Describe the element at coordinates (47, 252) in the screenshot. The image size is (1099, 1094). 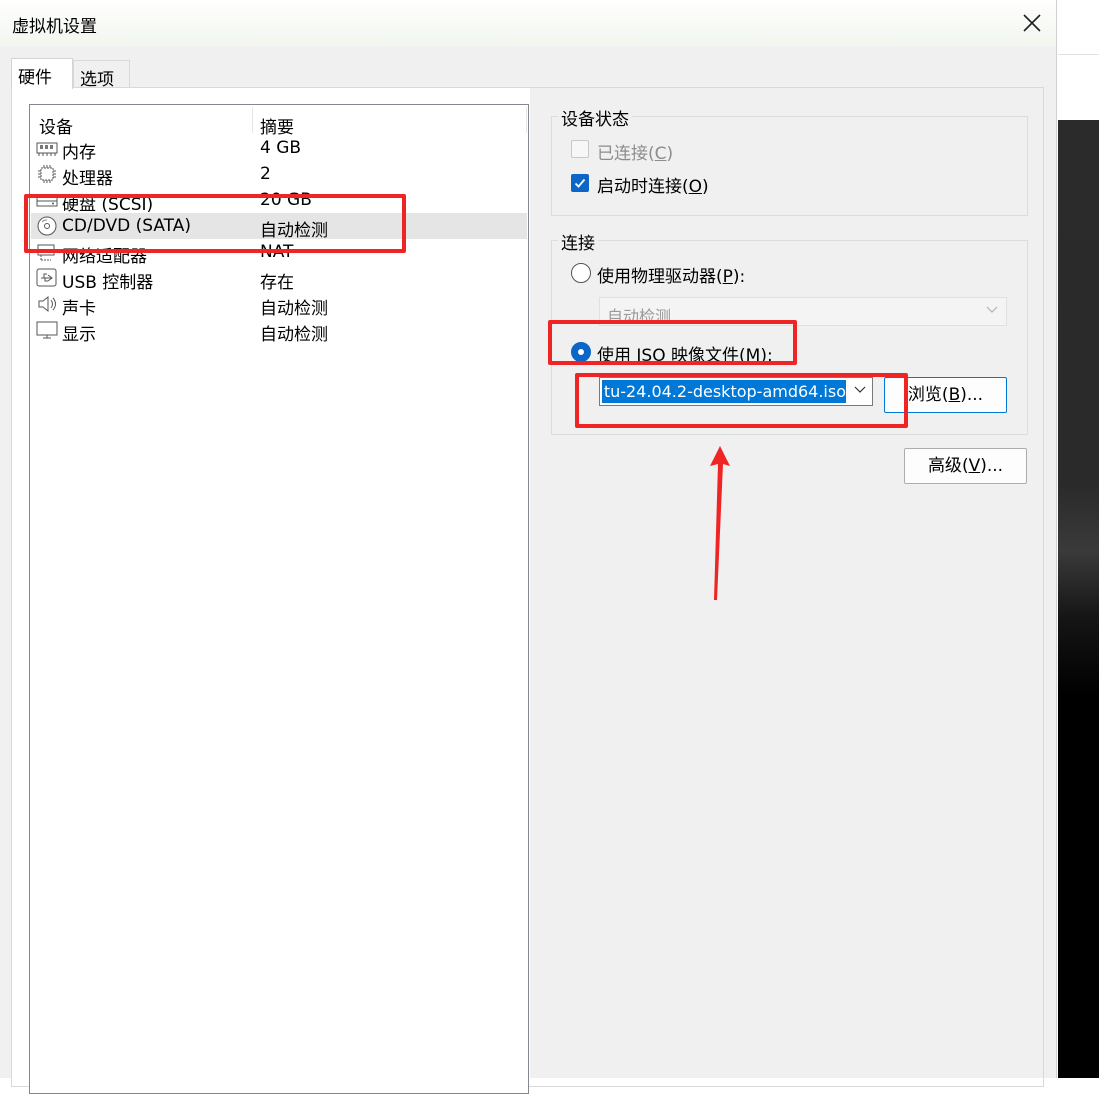
I see `network-adapter-icon` at that location.